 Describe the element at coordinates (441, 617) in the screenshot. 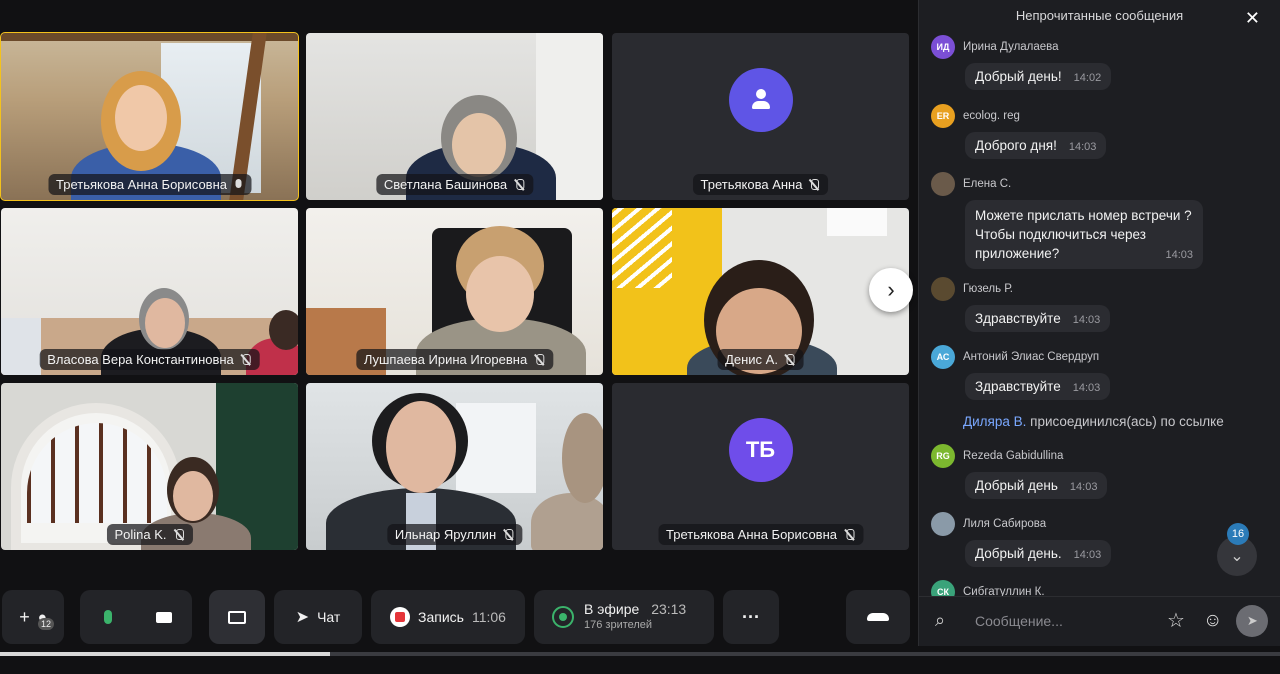

I see `record-label: Запись` at that location.